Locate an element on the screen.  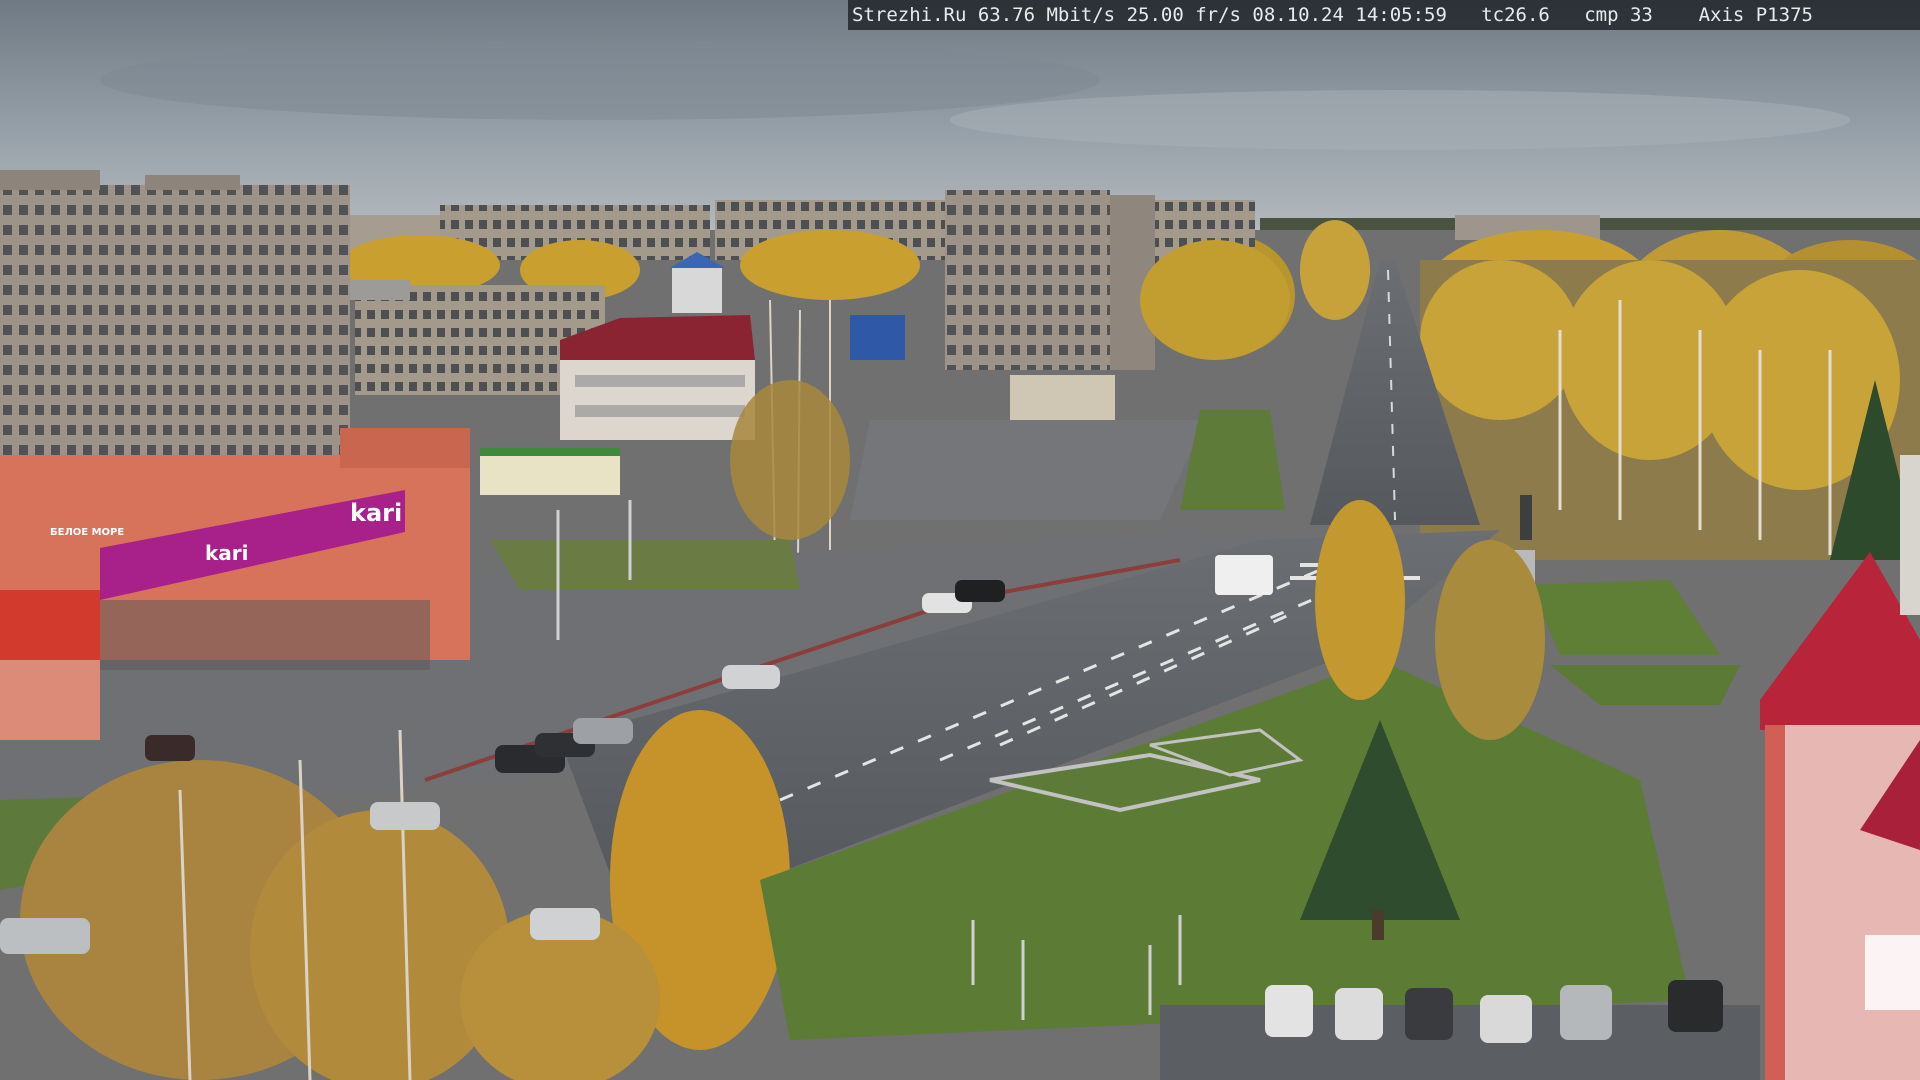
osd-time: 14:05:59 is located at coordinates (1401, 15).